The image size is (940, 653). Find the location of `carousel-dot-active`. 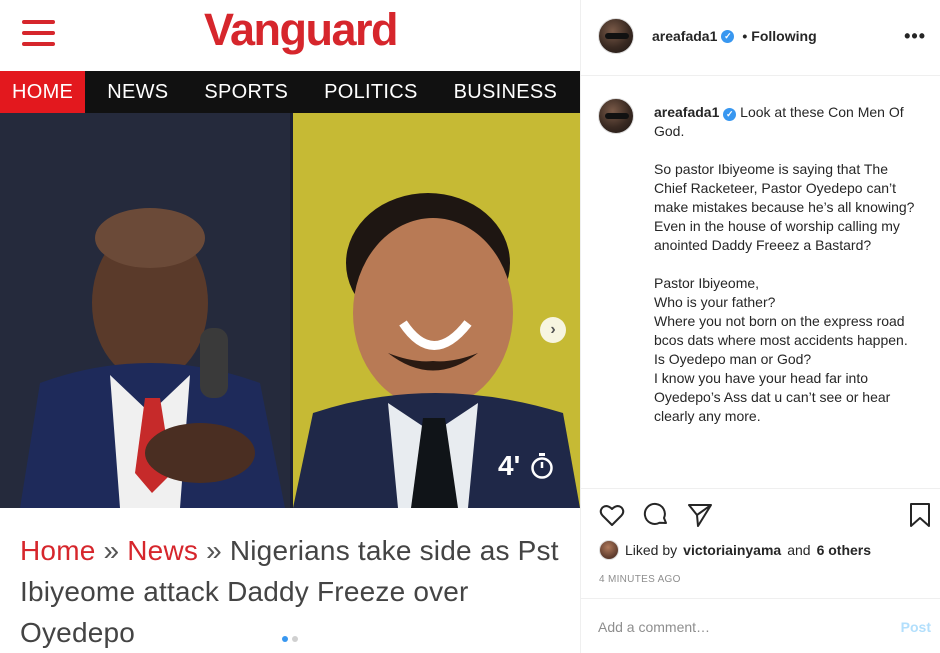

carousel-dot-active is located at coordinates (285, 639).